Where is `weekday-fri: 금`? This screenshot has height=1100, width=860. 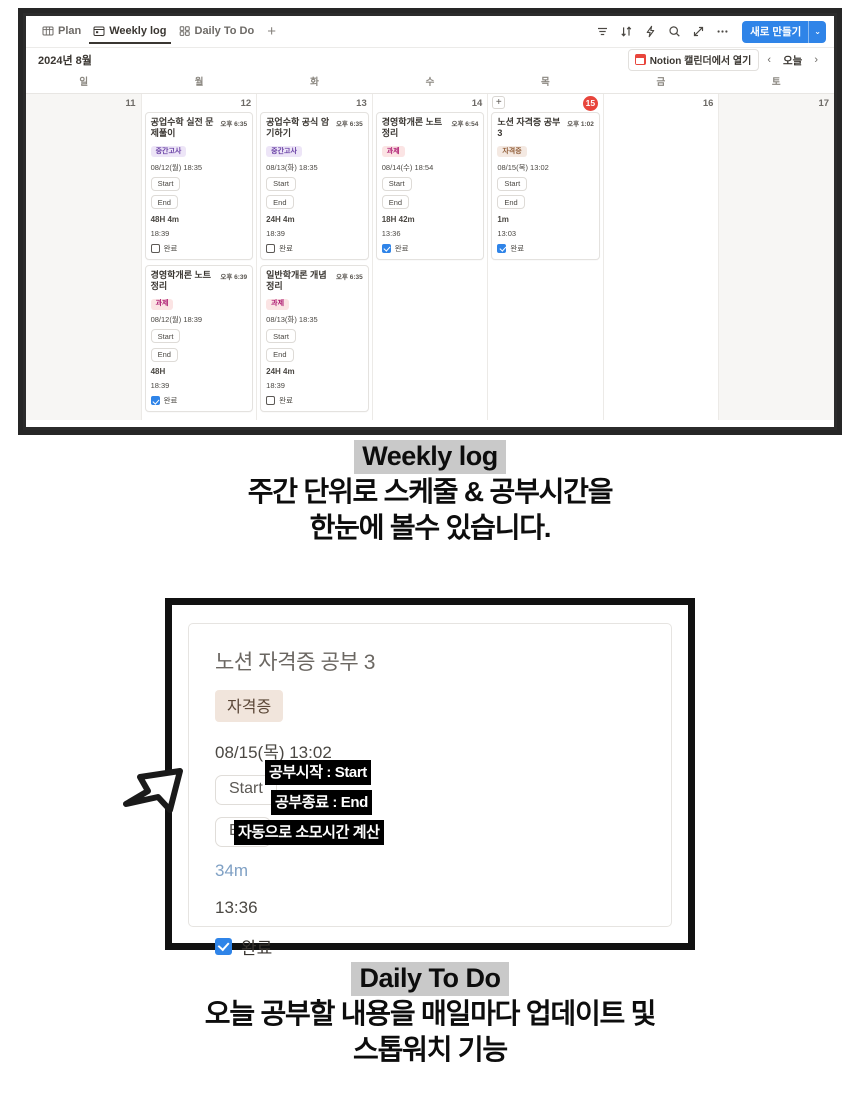 weekday-fri: 금 is located at coordinates (661, 82).